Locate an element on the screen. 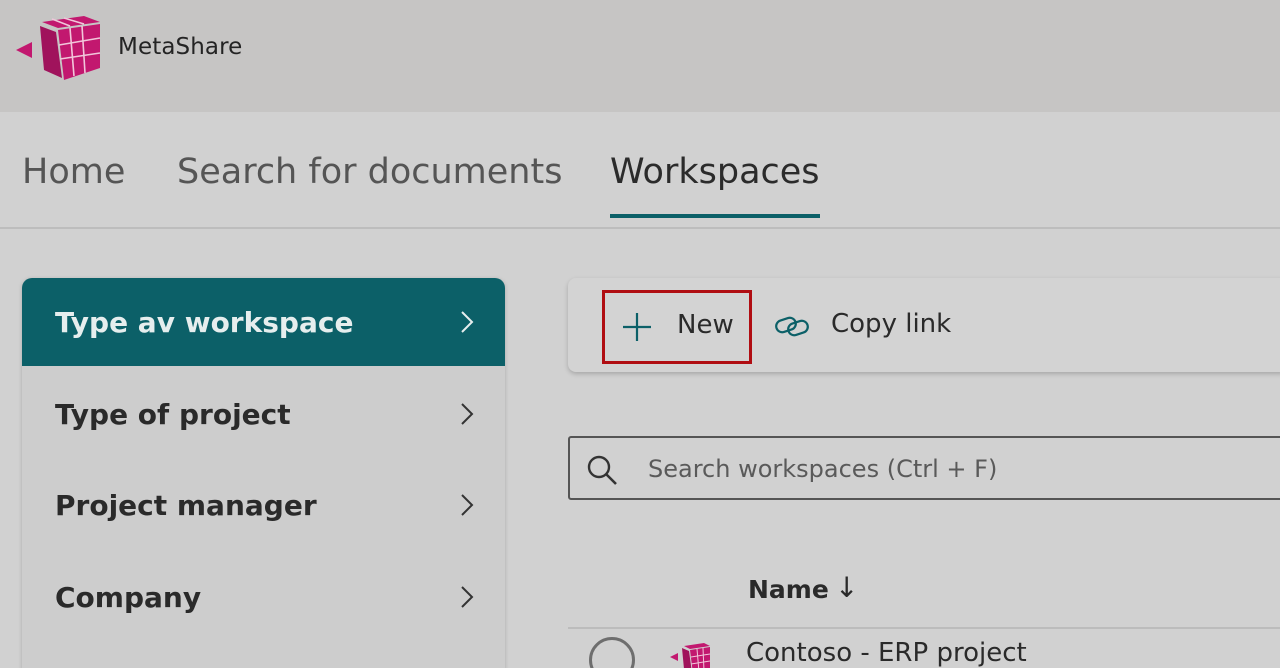 This screenshot has height=668, width=1280. sidebar-item-type-av-workspace: Type av workspace is located at coordinates (263, 322).